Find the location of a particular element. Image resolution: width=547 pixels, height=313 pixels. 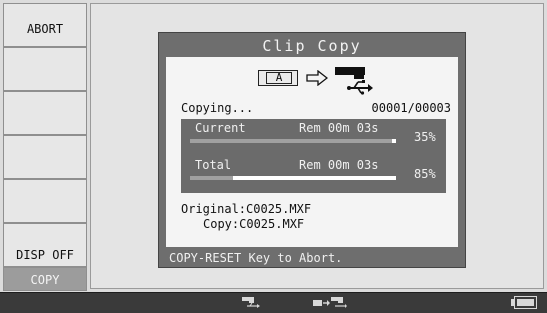

card-to-usb-icon is located at coordinates (330, 302).